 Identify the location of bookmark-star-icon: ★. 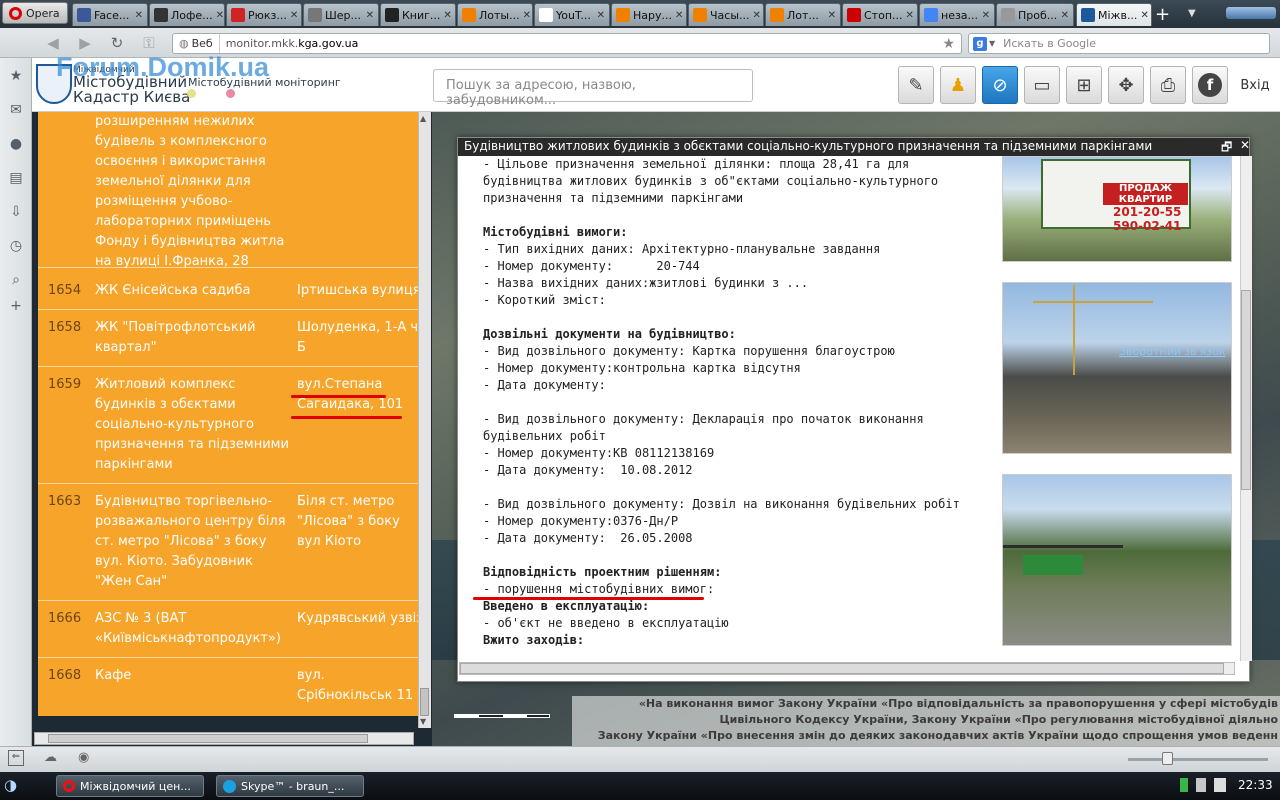
(948, 44).